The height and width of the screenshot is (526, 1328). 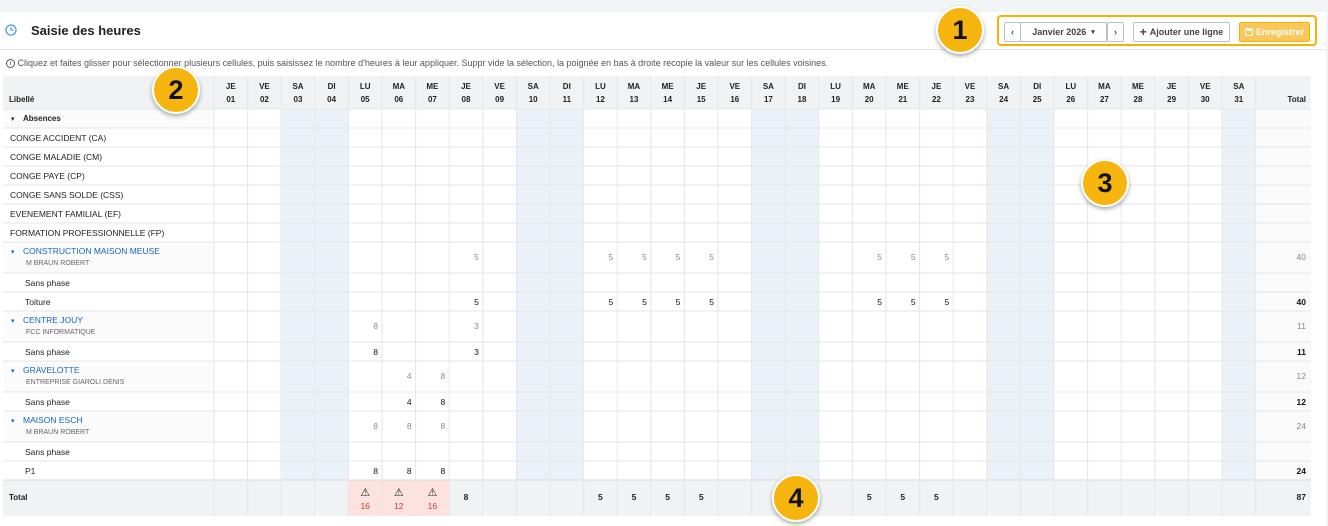 What do you see at coordinates (1003, 99) in the screenshot?
I see `day-number-header: 24` at bounding box center [1003, 99].